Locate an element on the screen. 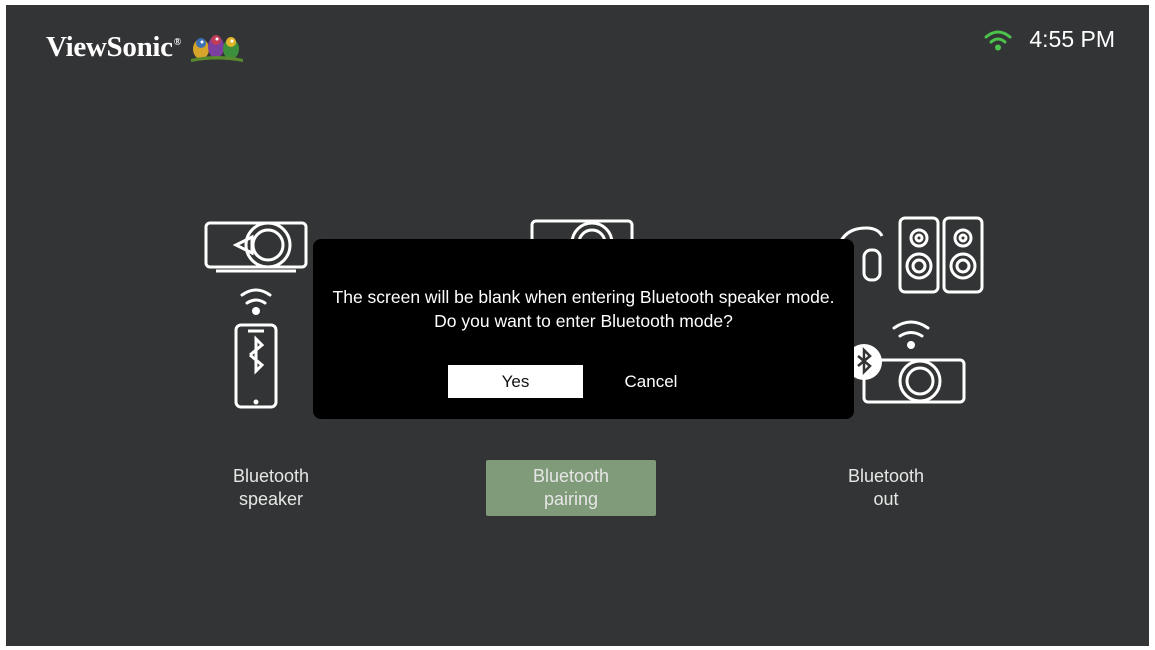  option-bluetooth-pairing: Bluetooth pairing is located at coordinates (571, 488).